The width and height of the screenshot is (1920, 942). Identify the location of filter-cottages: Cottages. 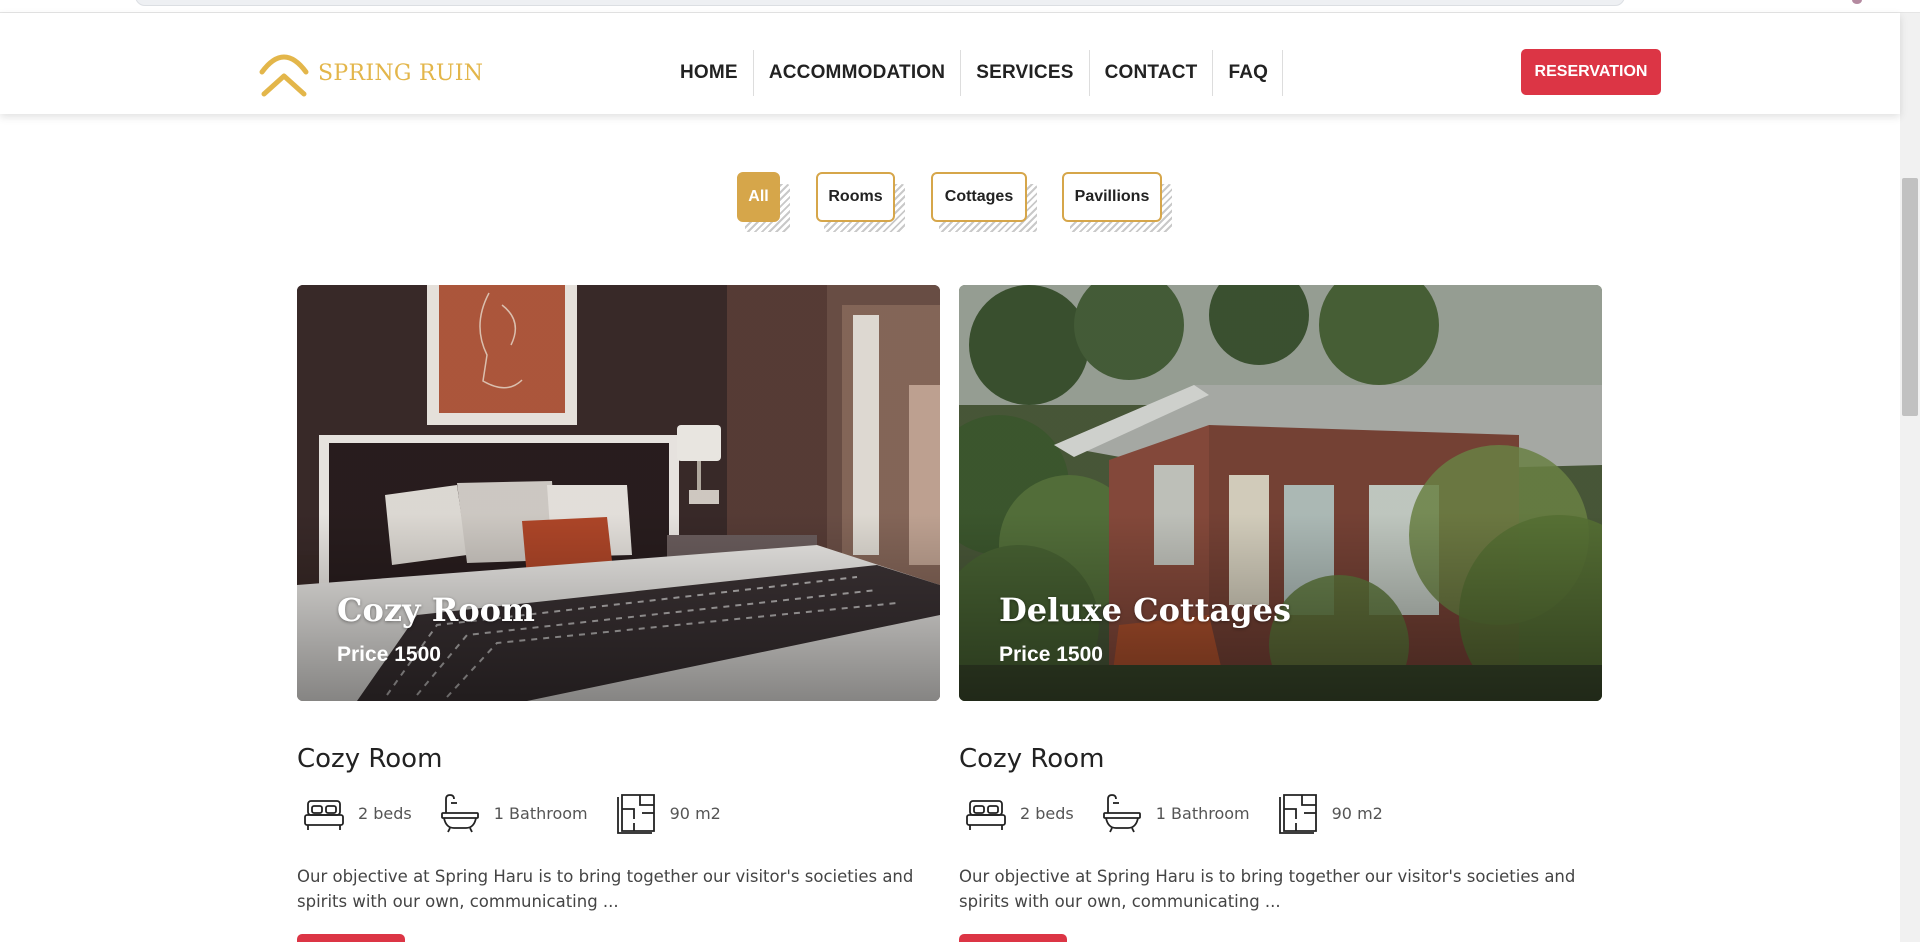
(984, 202).